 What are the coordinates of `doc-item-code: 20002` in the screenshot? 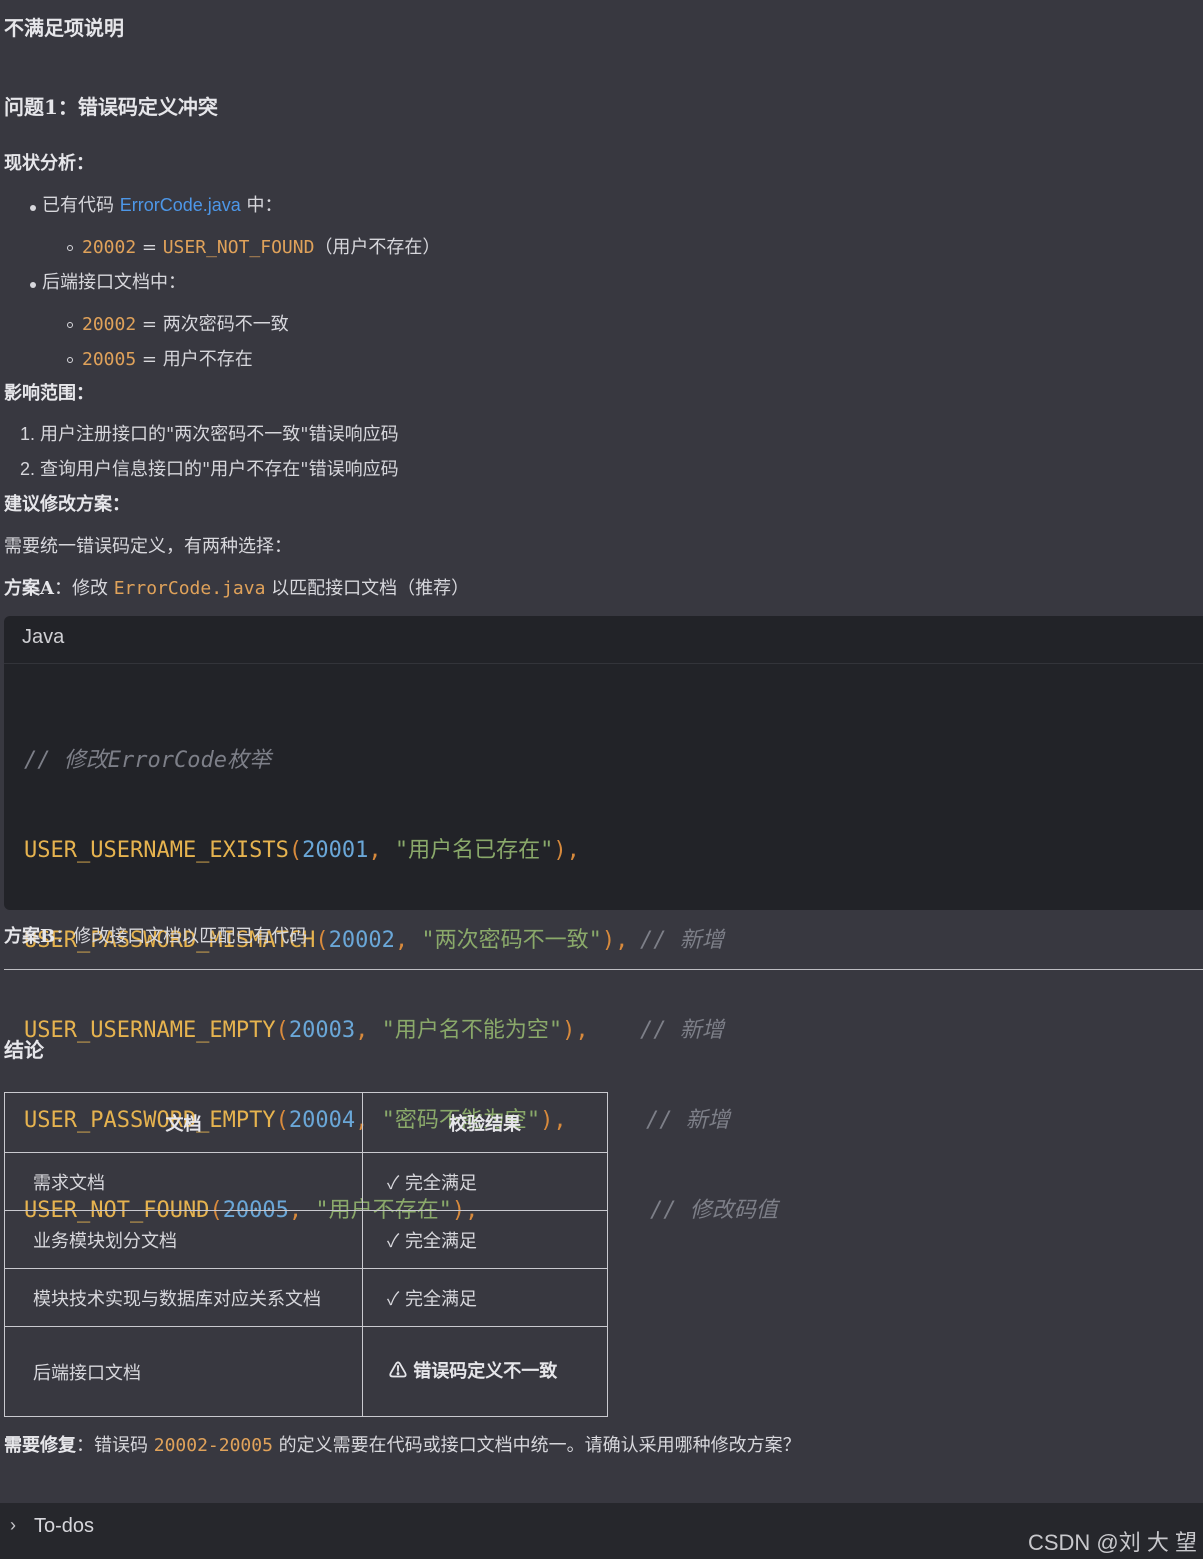 It's located at (109, 324).